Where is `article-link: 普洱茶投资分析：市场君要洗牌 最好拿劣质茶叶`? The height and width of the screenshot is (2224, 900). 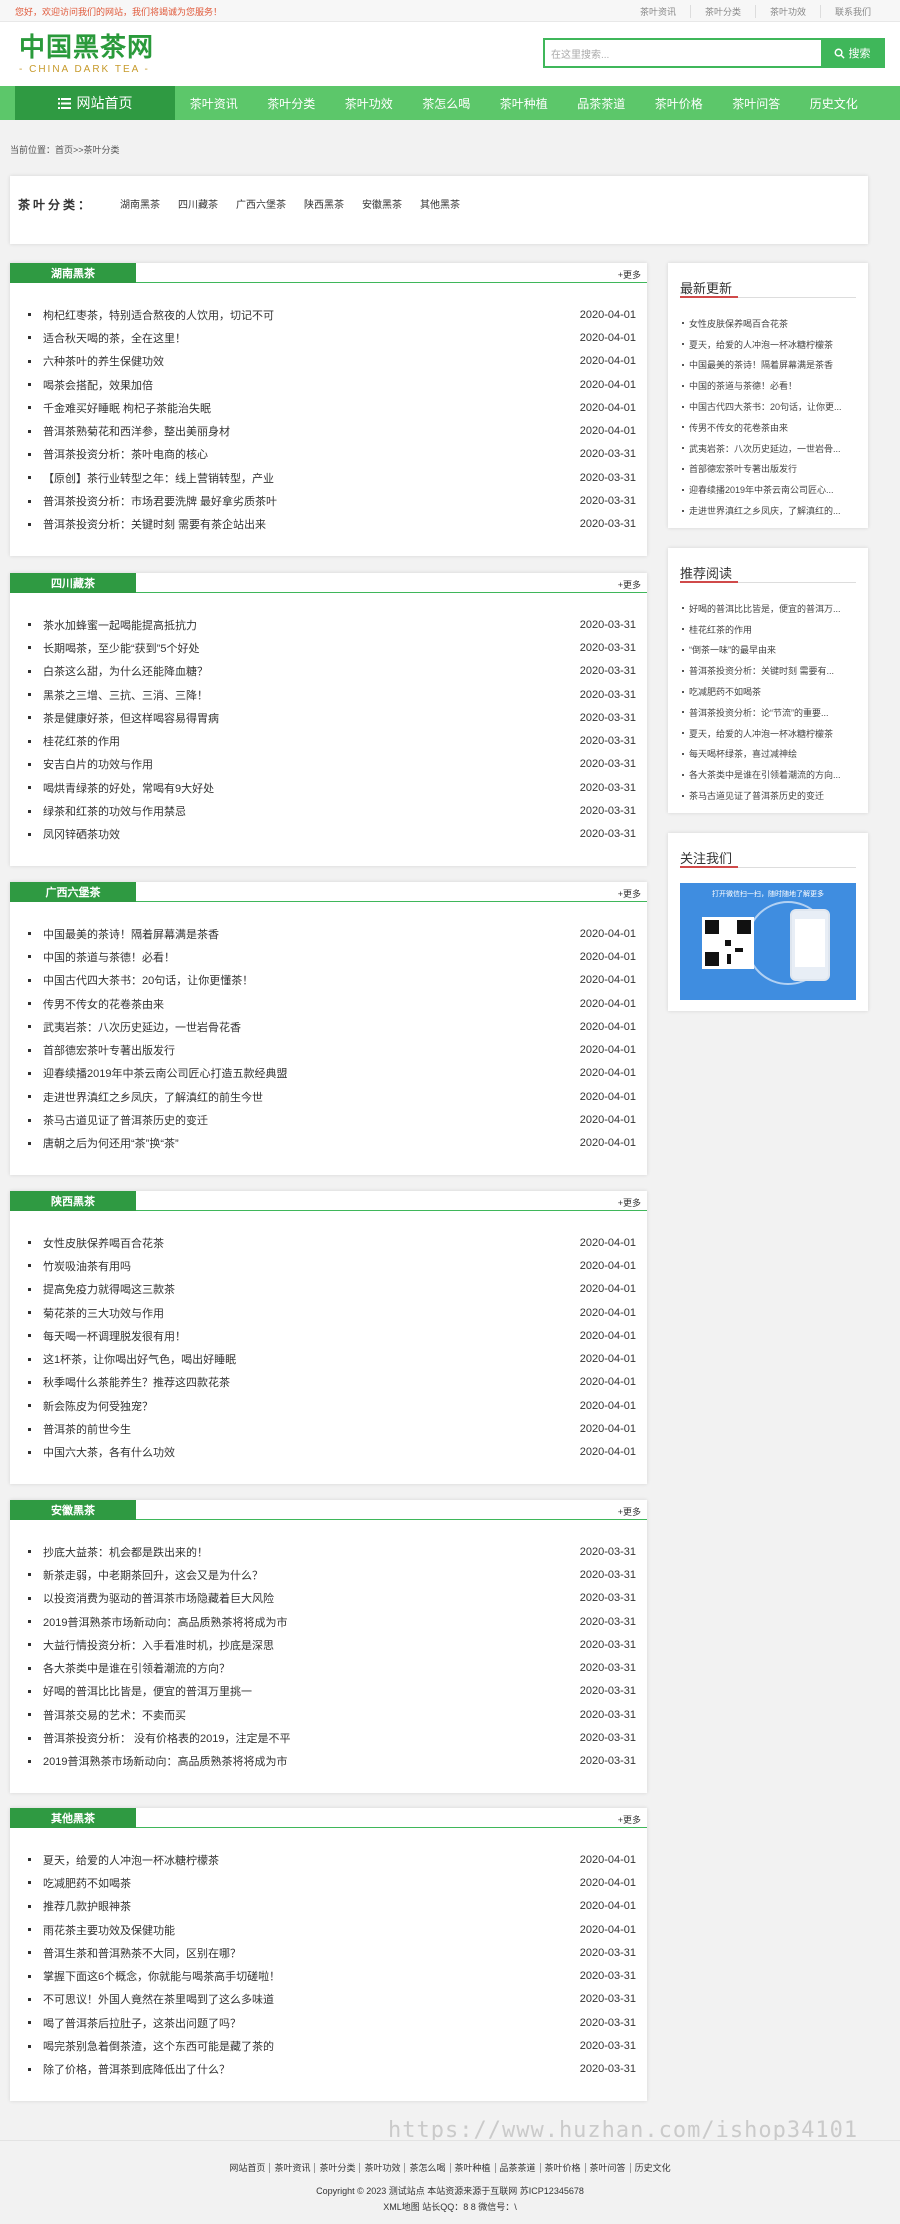 article-link: 普洱茶投资分析：市场君要洗牌 最好拿劣质茶叶 is located at coordinates (339, 501).